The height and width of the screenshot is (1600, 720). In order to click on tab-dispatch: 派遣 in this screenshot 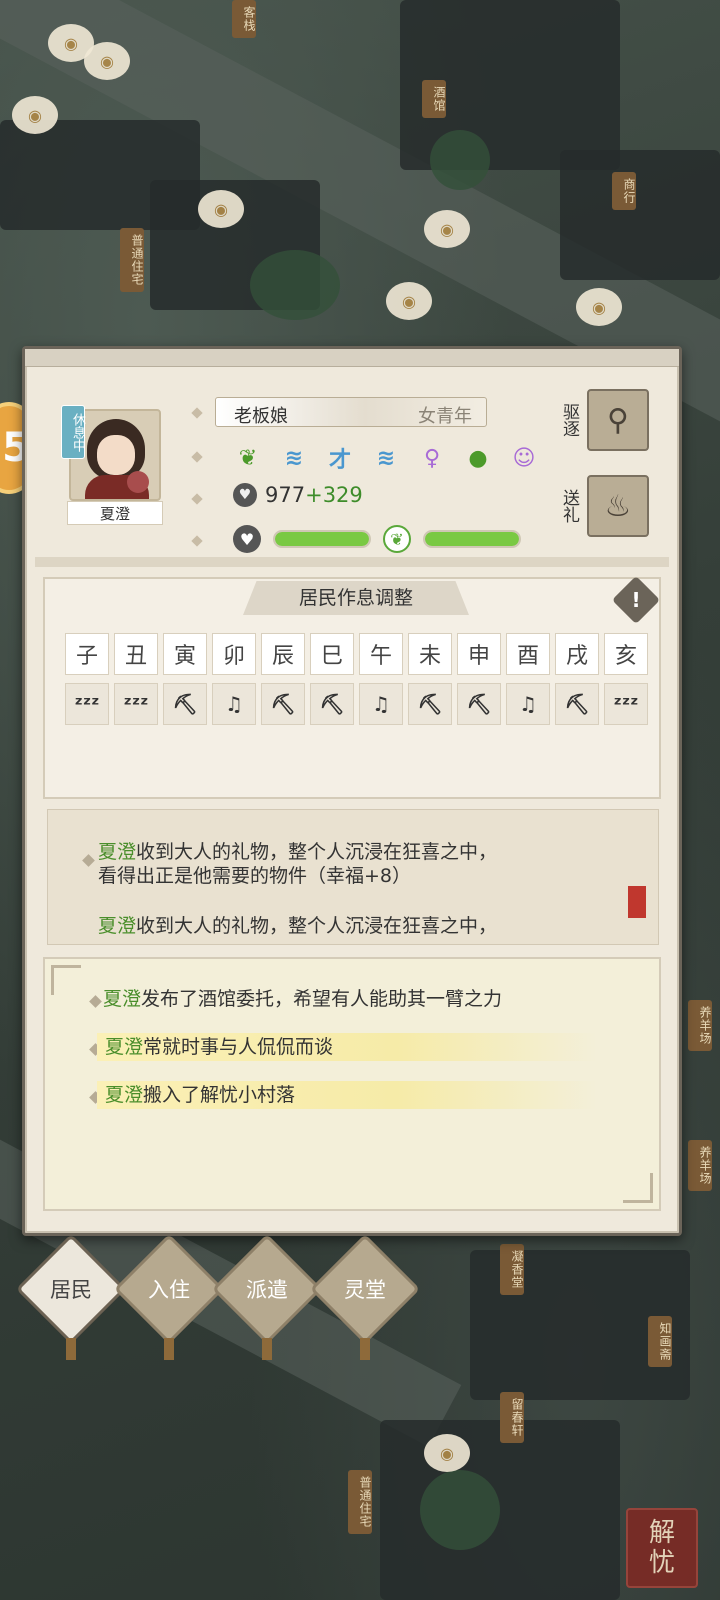, I will do `click(267, 1298)`.